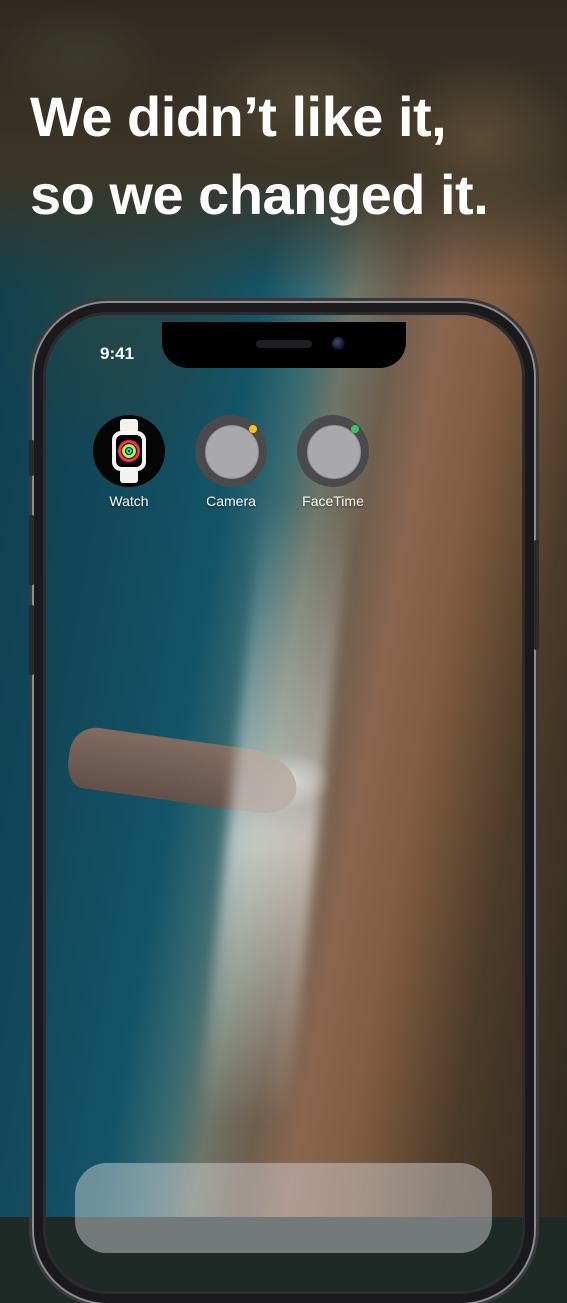  What do you see at coordinates (31, 458) in the screenshot?
I see `silent-switch` at bounding box center [31, 458].